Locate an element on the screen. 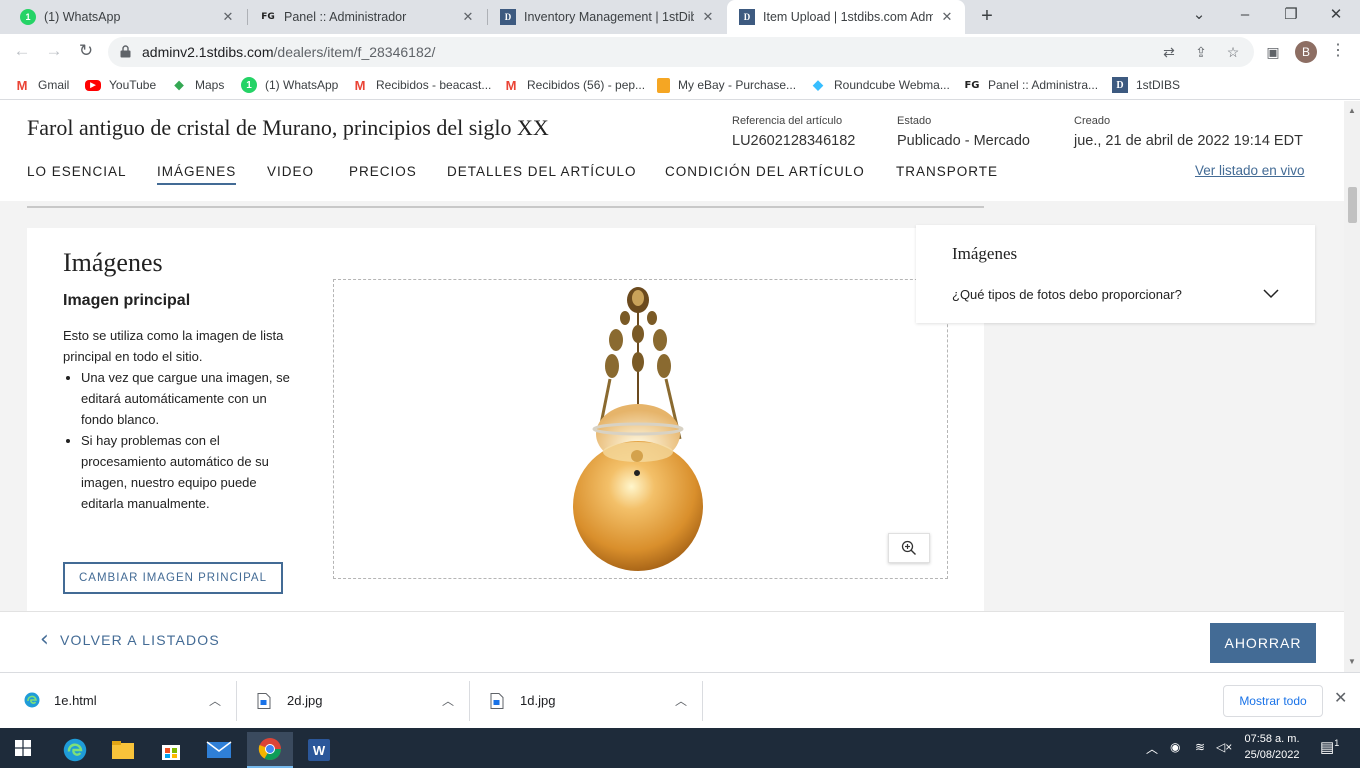 The image size is (1360, 768). word-taskbar-icon: W is located at coordinates (319, 750).